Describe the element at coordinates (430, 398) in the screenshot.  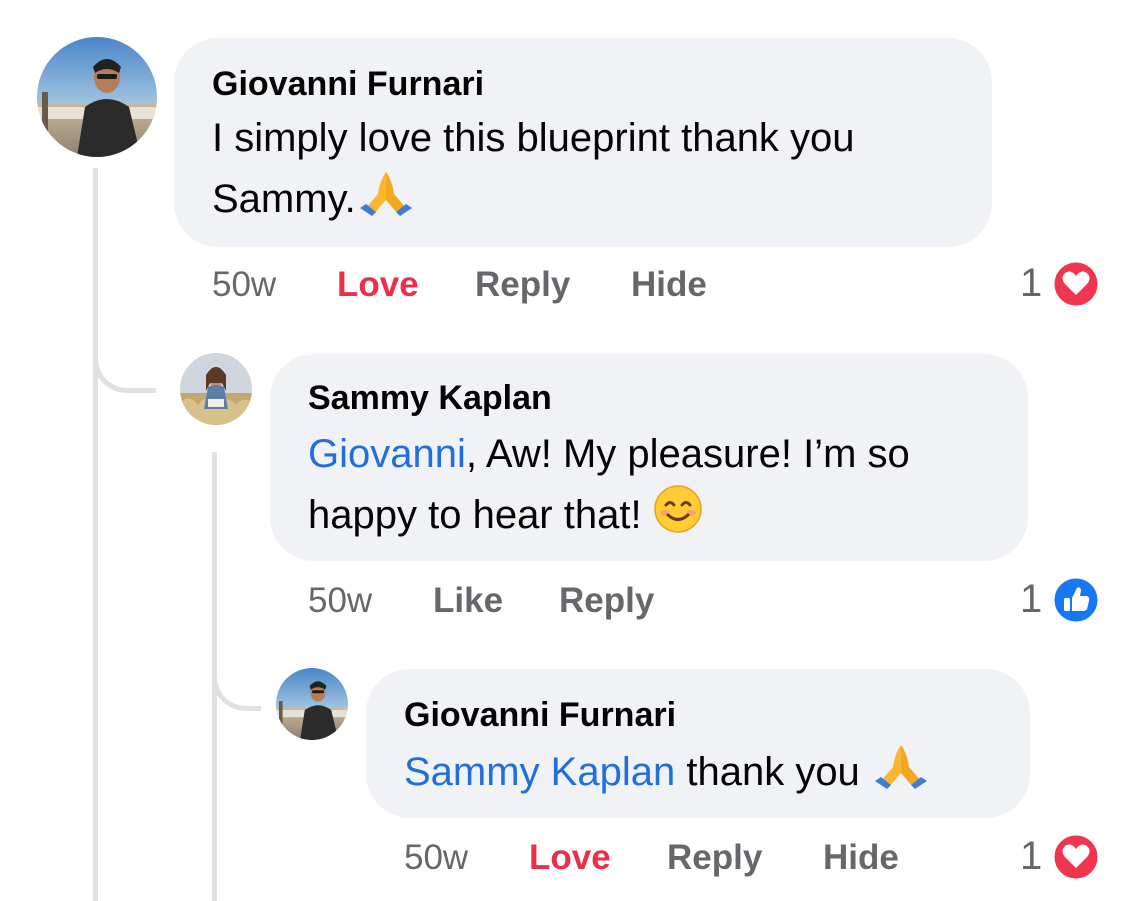
I see `comment-author: Sammy Kaplan` at that location.